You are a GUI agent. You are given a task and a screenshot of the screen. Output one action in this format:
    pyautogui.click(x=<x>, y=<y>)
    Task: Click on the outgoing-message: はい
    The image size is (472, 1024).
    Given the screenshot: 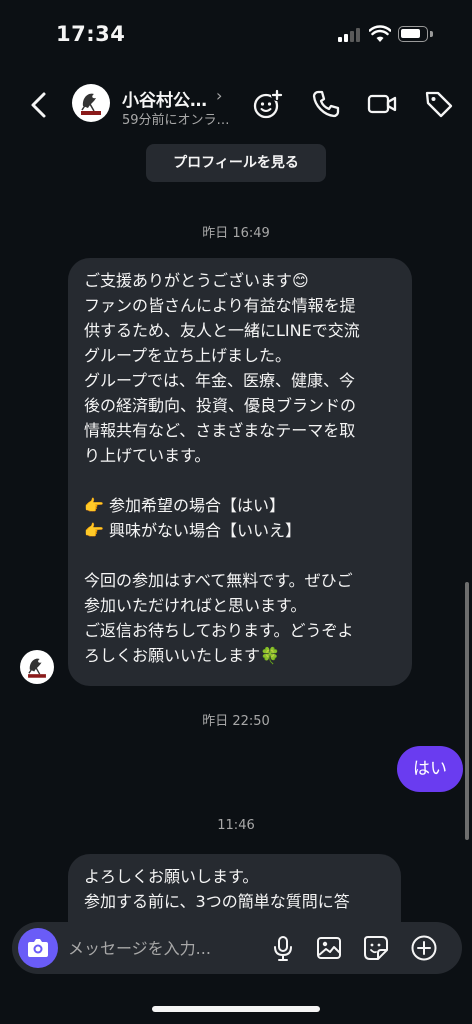 What is the action you would take?
    pyautogui.click(x=430, y=769)
    